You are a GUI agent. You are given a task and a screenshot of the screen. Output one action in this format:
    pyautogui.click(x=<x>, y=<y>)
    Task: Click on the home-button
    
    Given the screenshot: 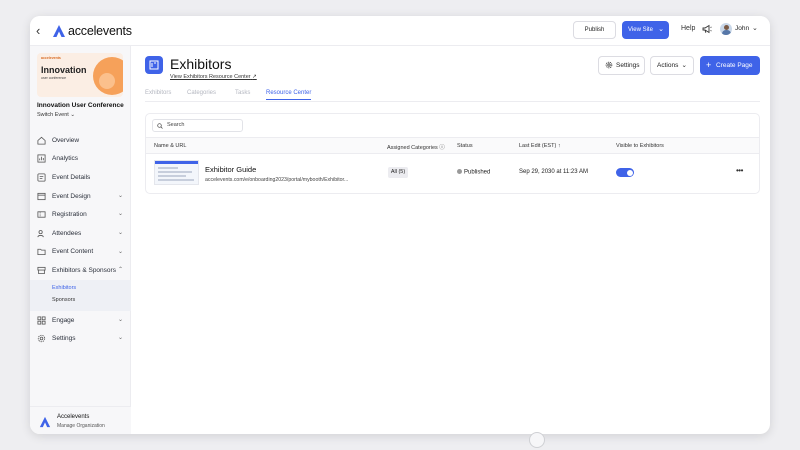 What is the action you would take?
    pyautogui.click(x=537, y=440)
    